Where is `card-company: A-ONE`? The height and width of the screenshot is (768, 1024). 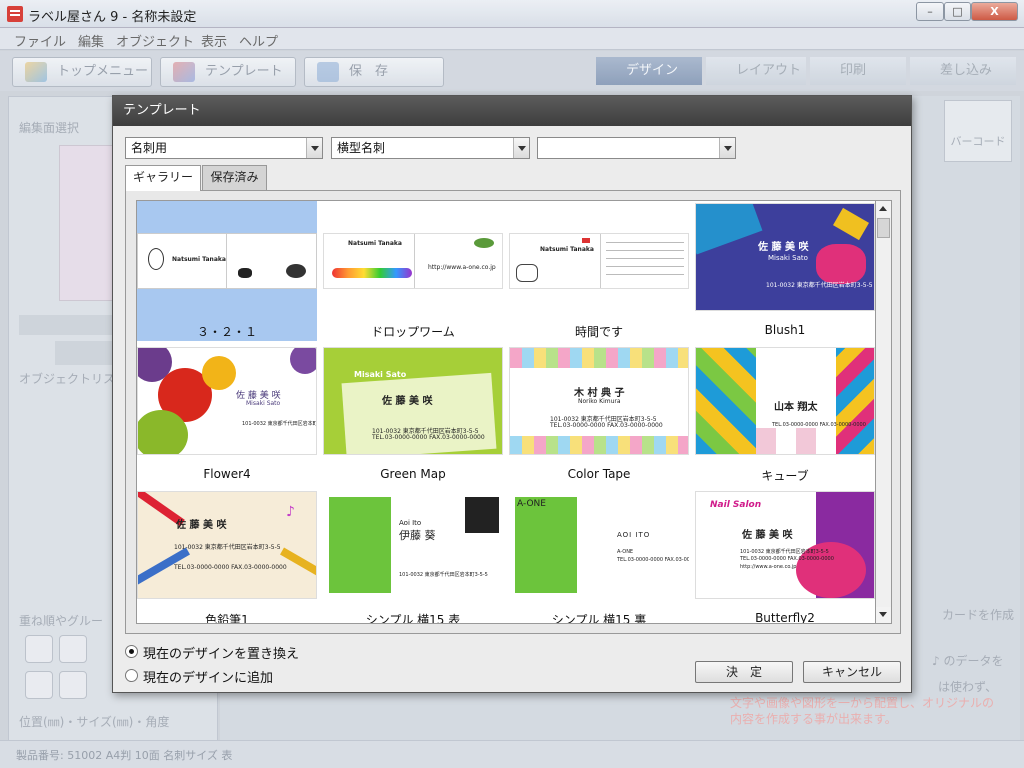 card-company: A-ONE is located at coordinates (531, 504).